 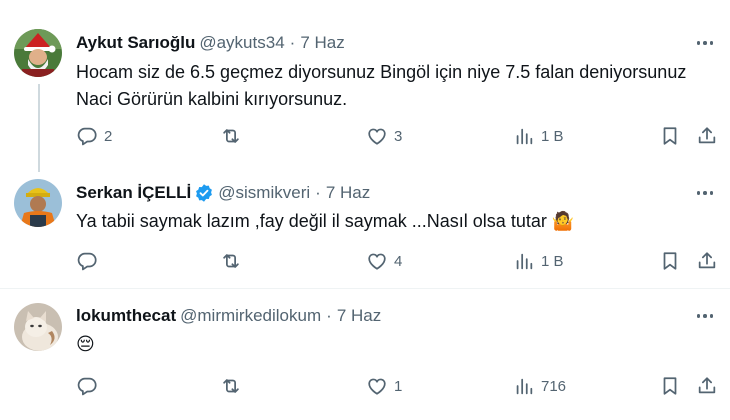 What do you see at coordinates (85, 344) in the screenshot?
I see `tweet-text: 😔` at bounding box center [85, 344].